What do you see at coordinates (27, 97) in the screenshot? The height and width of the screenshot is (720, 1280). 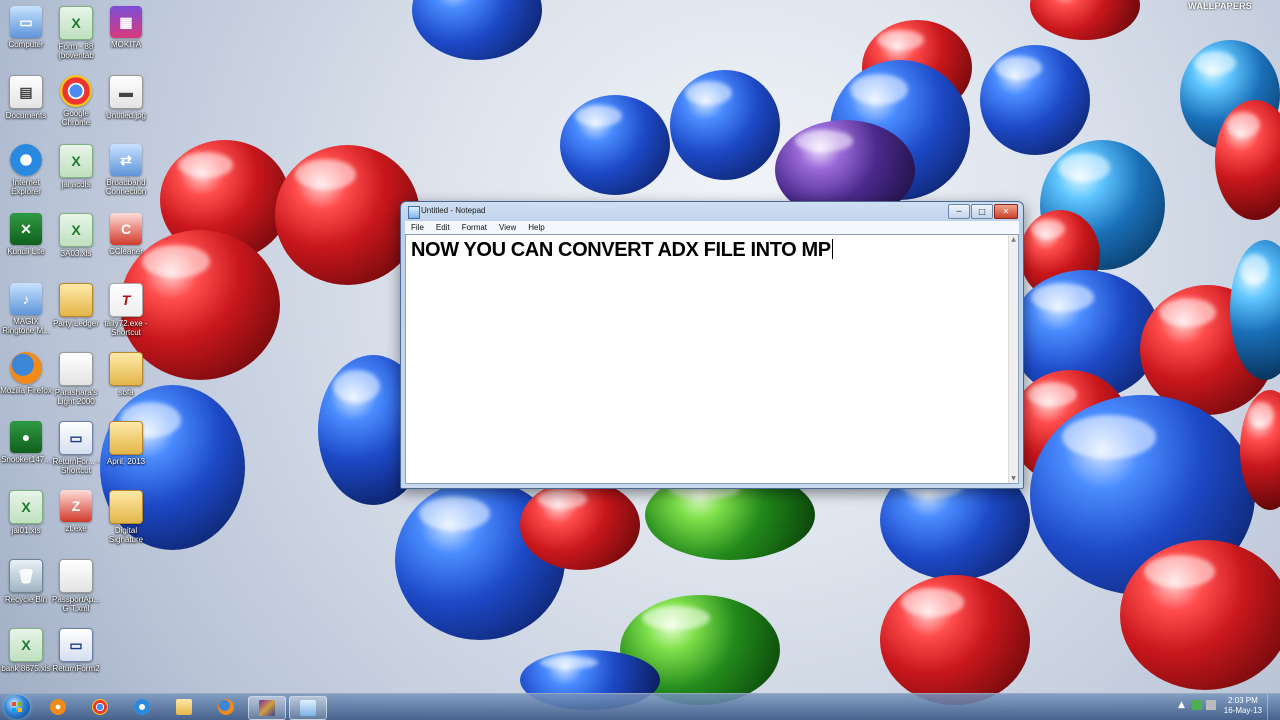 I see `desktop-icon-documents: ▤ Documents` at bounding box center [27, 97].